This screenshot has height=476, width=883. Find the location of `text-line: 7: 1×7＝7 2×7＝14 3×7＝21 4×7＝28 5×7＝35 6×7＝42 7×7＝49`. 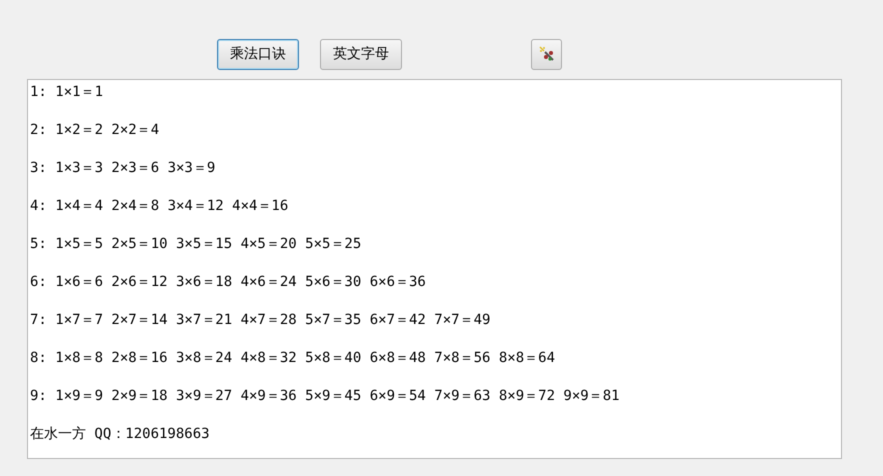

text-line: 7: 1×7＝7 2×7＝14 3×7＝21 4×7＝28 5×7＝35 6×7＝42 7×7＝49 is located at coordinates (260, 320).